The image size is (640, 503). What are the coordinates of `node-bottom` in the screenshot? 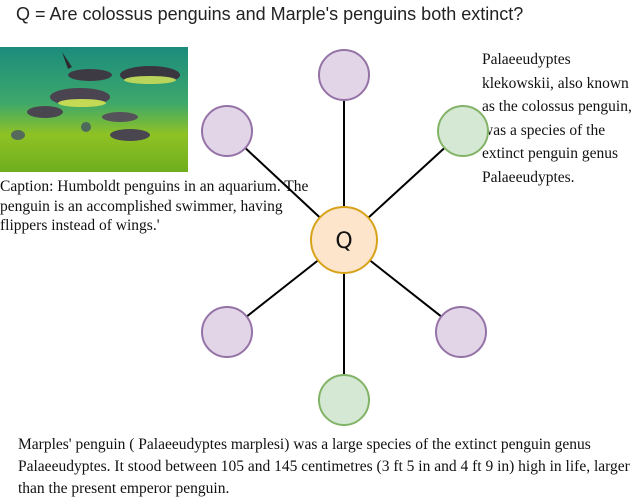 It's located at (344, 400).